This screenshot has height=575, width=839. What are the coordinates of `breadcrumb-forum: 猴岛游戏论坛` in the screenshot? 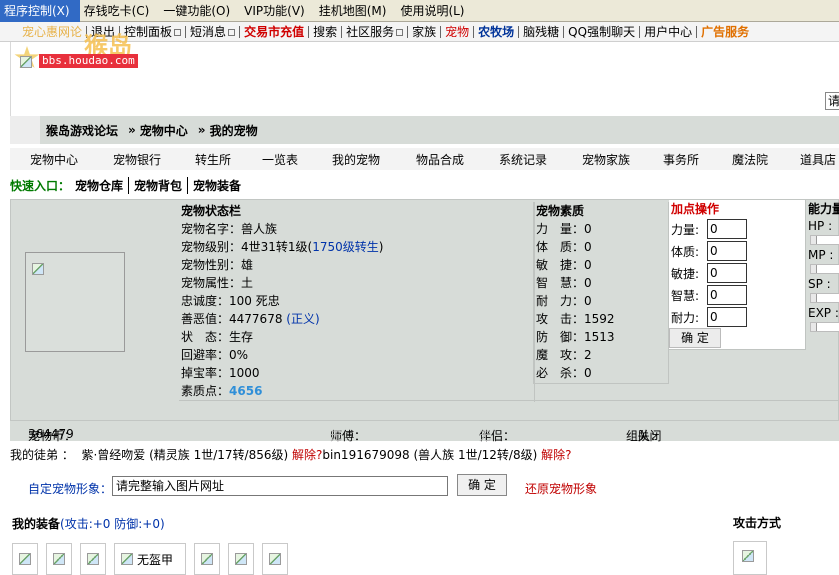 It's located at (82, 130).